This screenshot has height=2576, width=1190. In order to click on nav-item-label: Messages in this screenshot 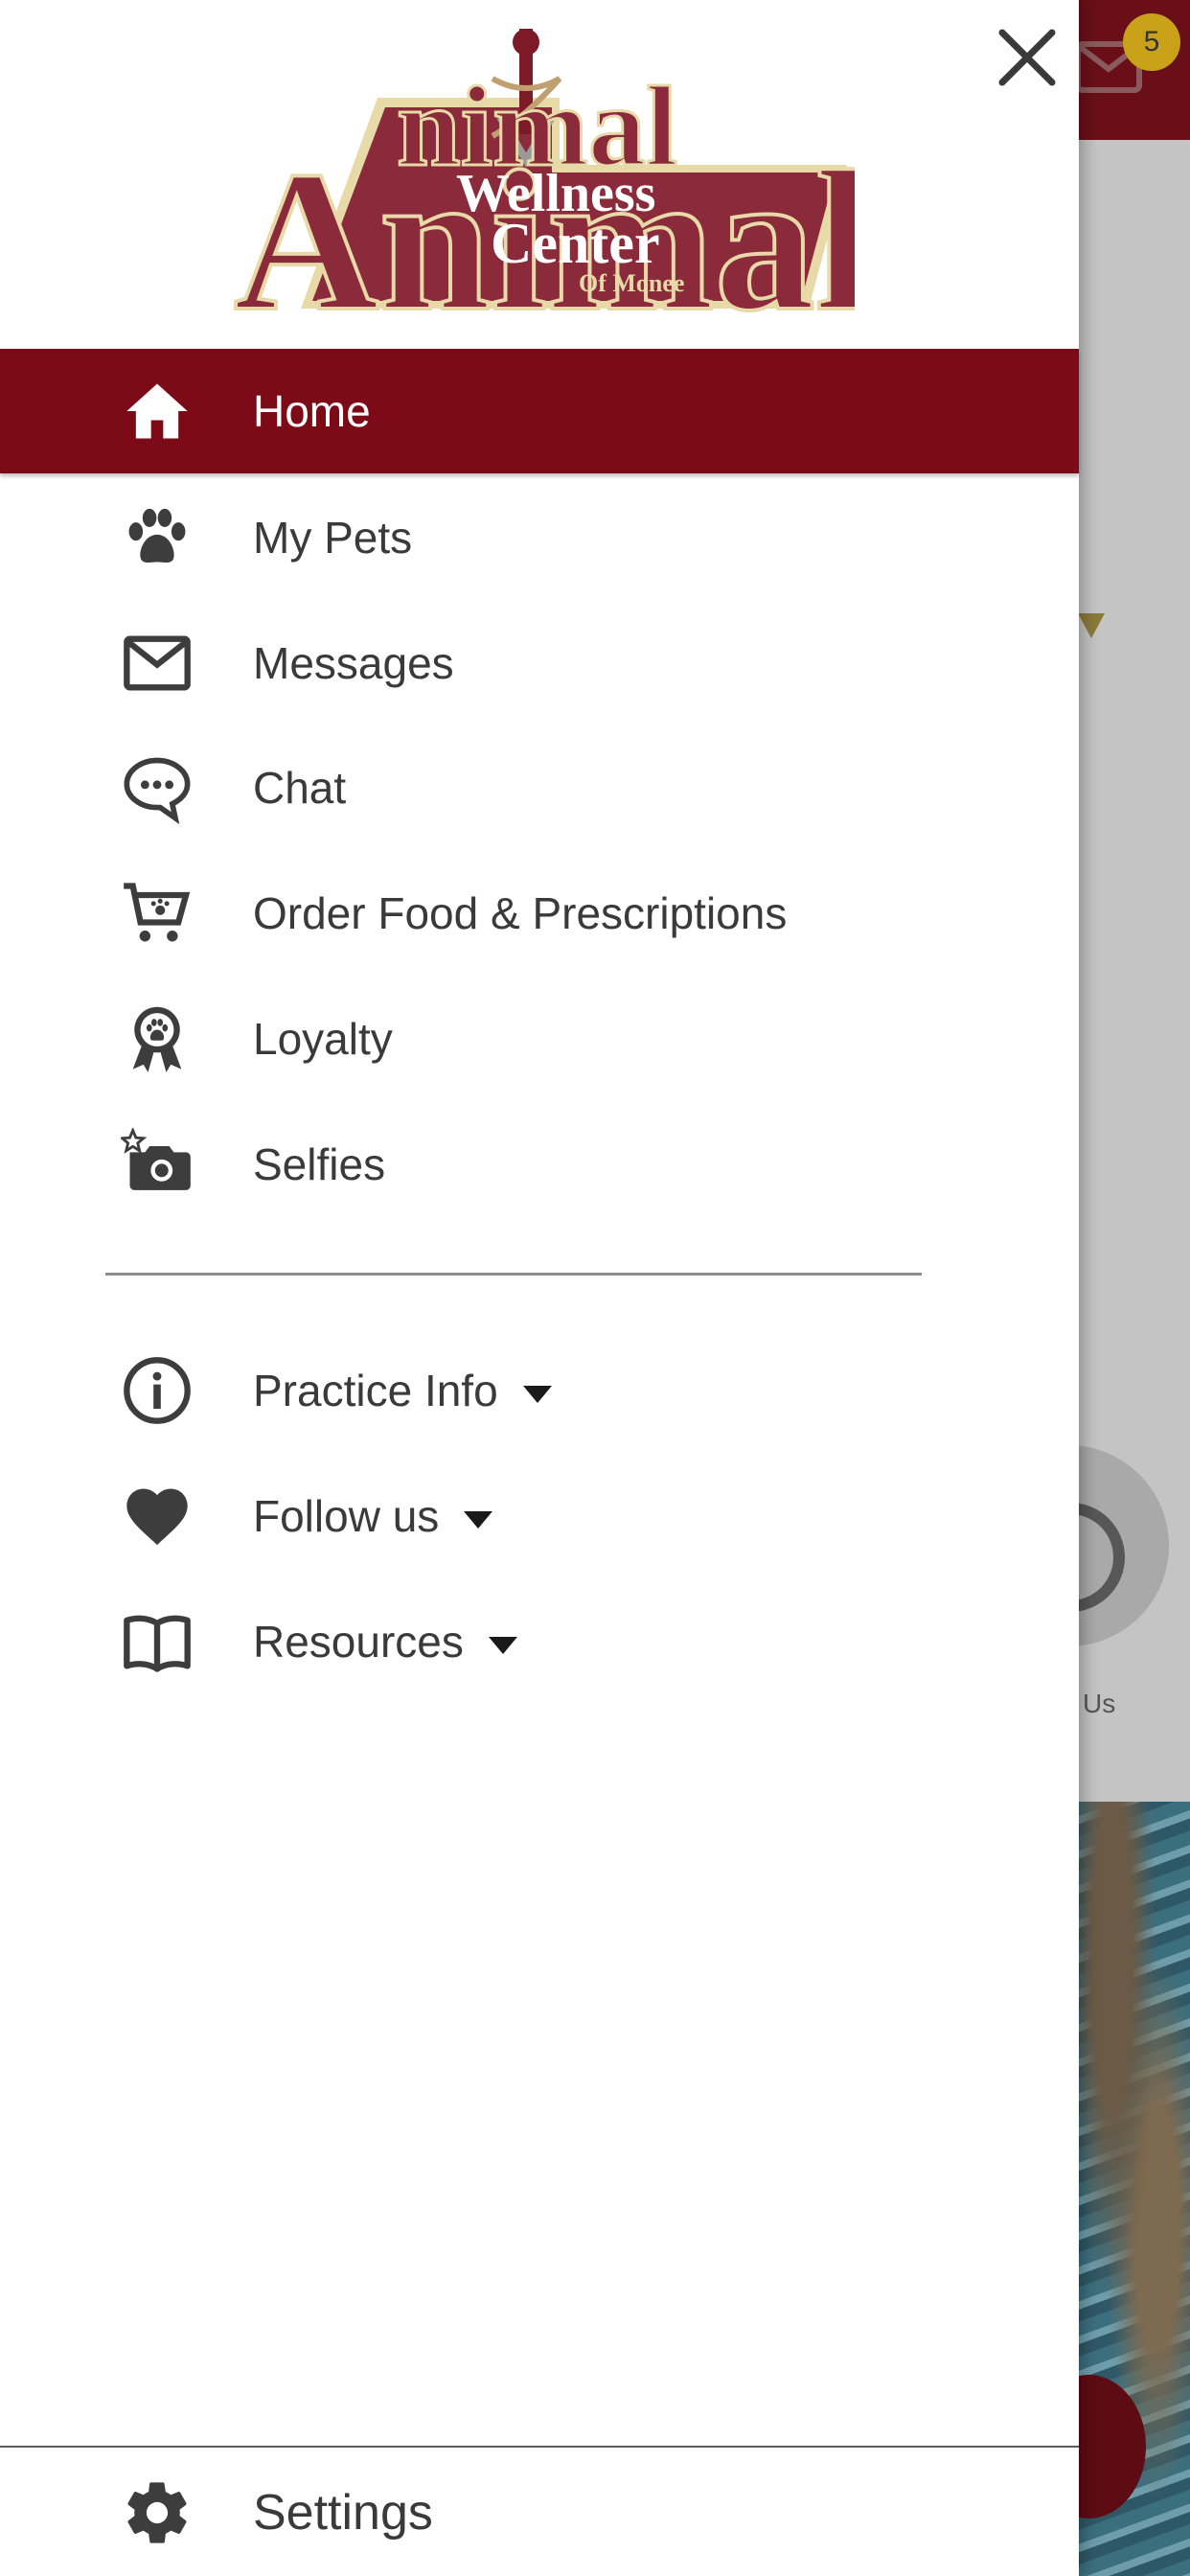, I will do `click(354, 663)`.